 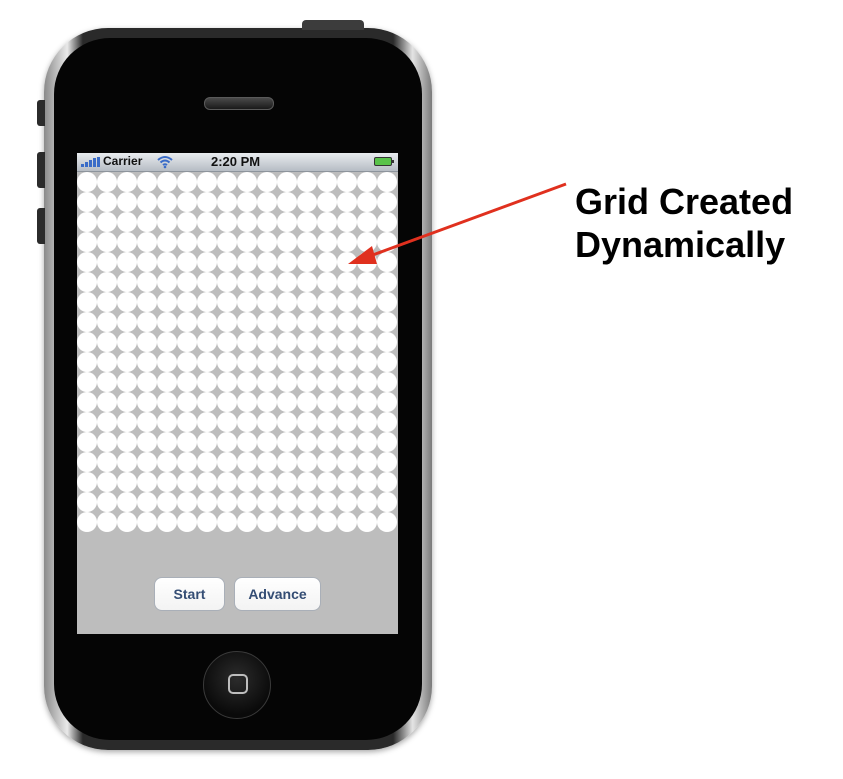 What do you see at coordinates (333, 25) in the screenshot?
I see `sleep-button` at bounding box center [333, 25].